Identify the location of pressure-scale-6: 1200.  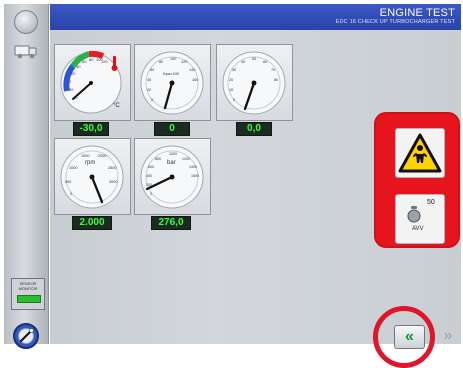
(186, 159).